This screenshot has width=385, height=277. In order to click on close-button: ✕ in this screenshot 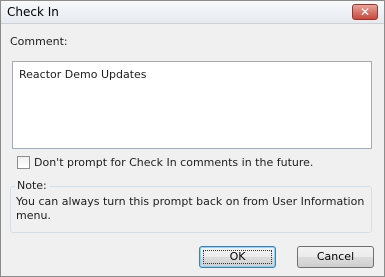, I will do `click(365, 12)`.